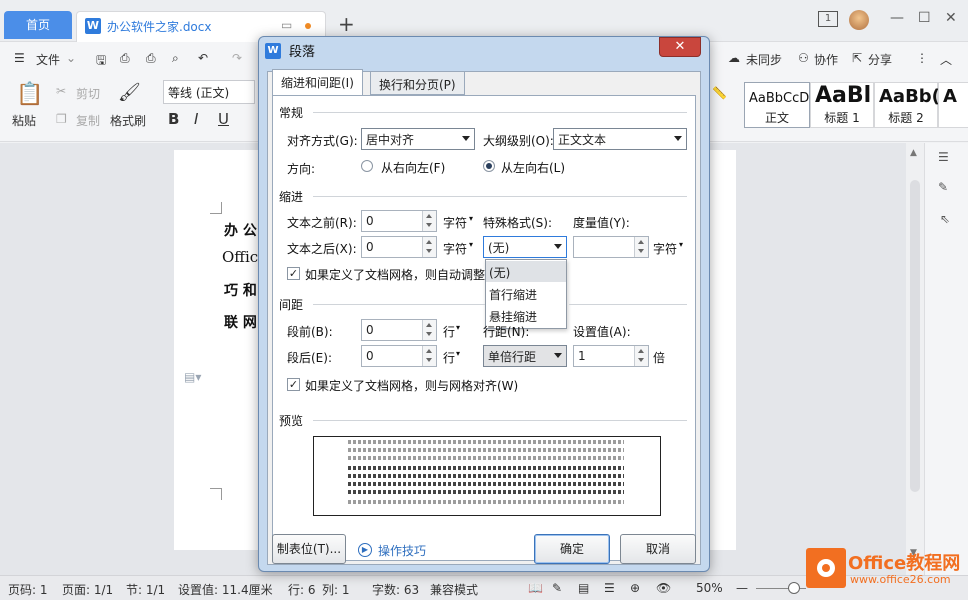 The width and height of the screenshot is (968, 600). I want to click on status-section: 节: 1/1, so click(145, 589).